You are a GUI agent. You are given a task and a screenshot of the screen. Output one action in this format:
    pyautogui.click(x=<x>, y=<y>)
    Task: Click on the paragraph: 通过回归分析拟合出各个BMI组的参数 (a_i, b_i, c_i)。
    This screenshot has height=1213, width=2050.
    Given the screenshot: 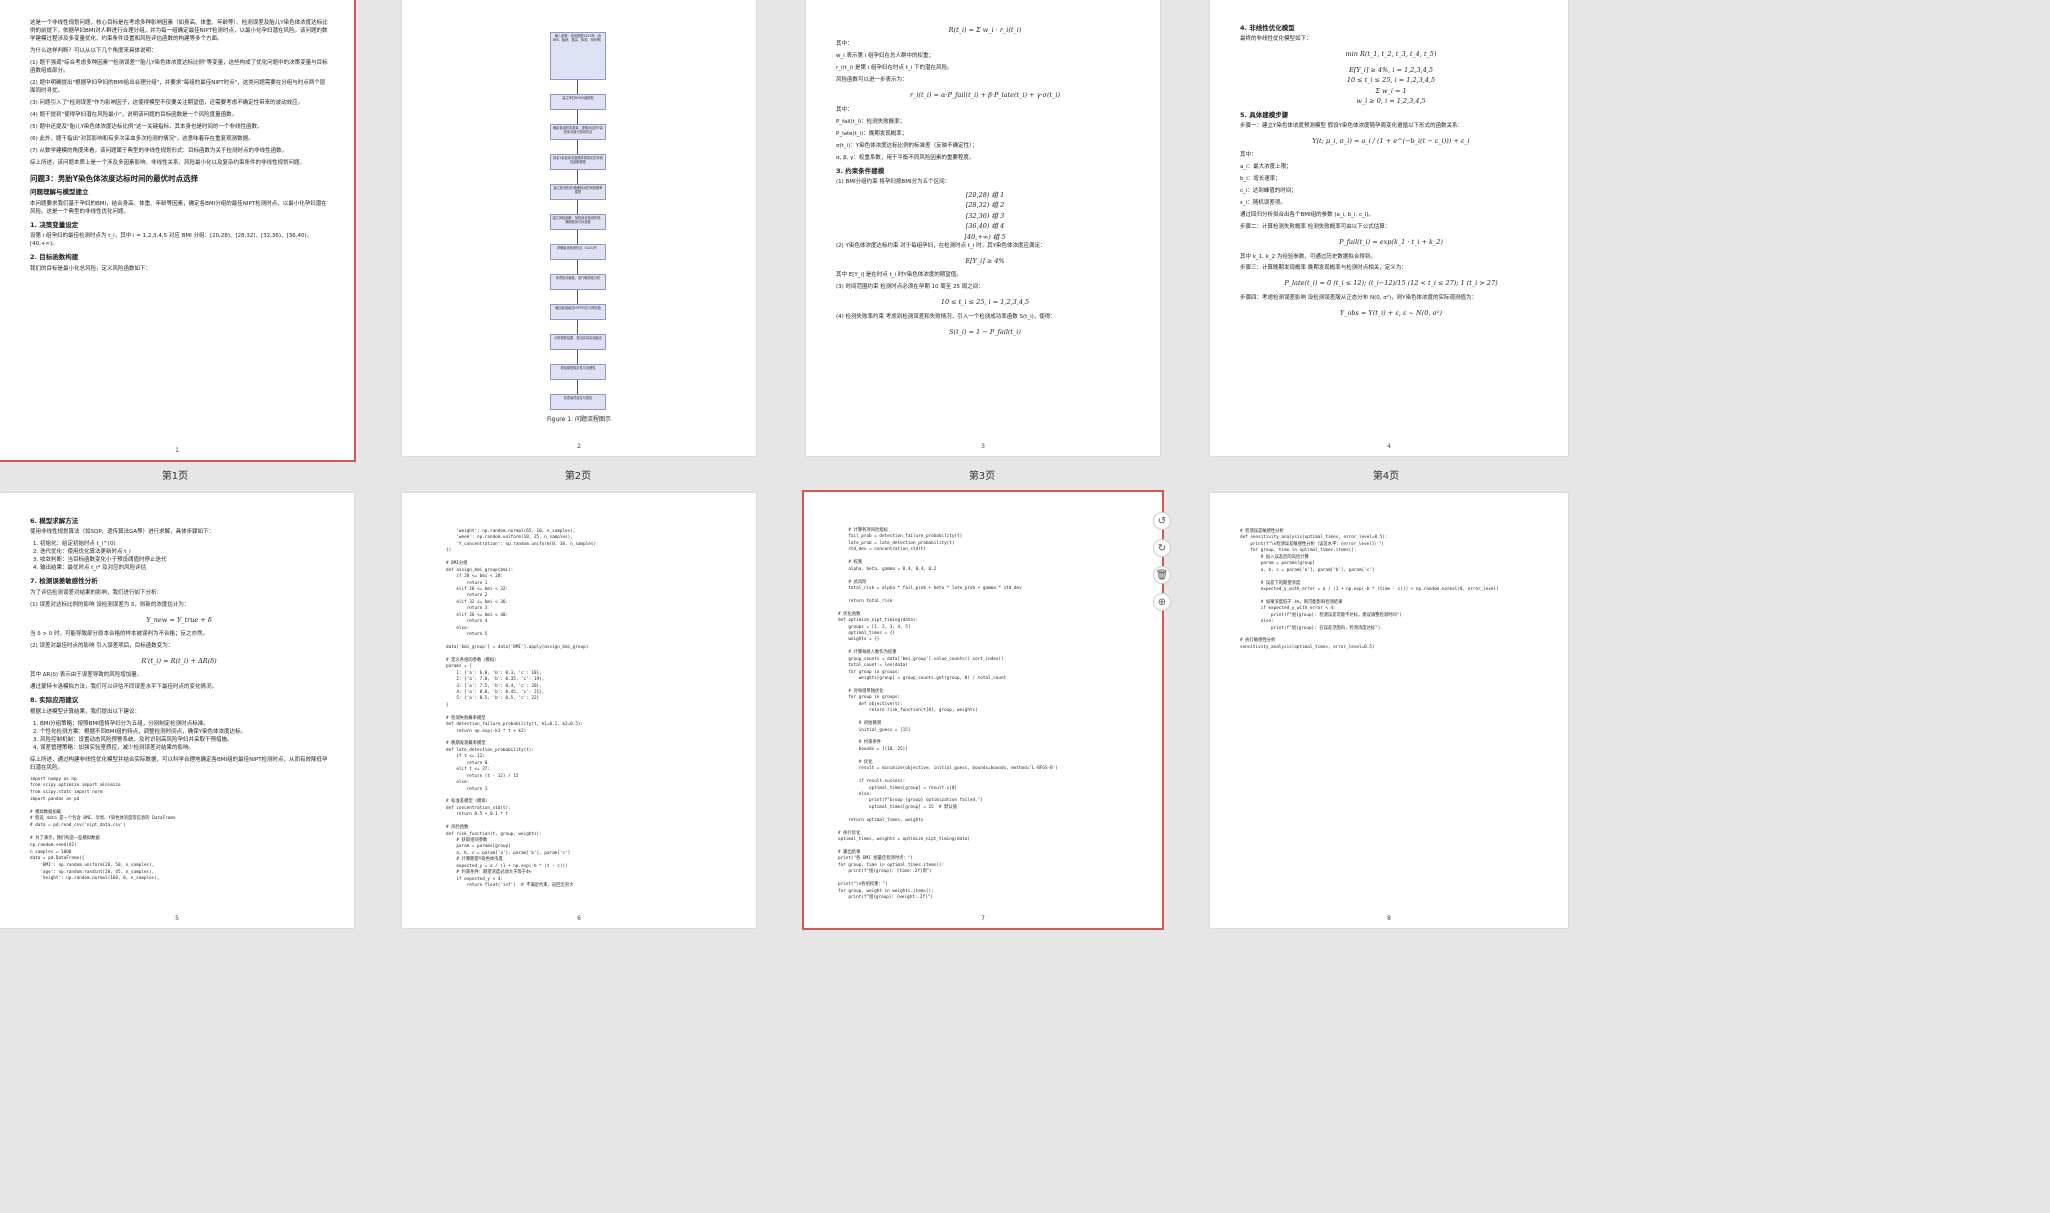 What is the action you would take?
    pyautogui.click(x=1307, y=215)
    